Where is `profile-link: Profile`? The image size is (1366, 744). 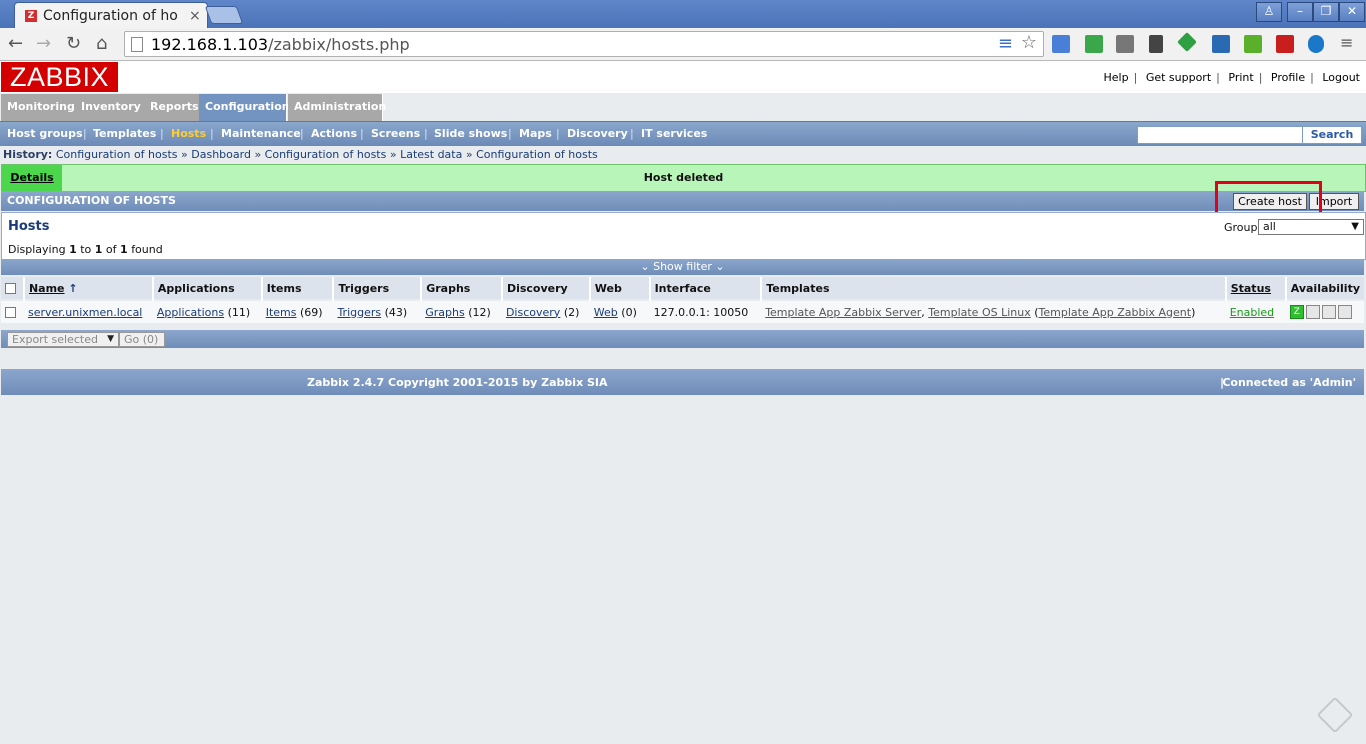
profile-link: Profile is located at coordinates (1288, 77).